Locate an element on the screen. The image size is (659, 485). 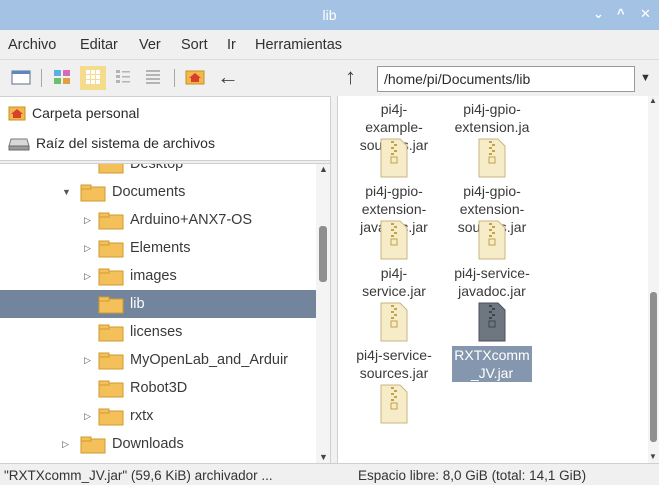
minimize-button: ⌄ is located at coordinates (598, 14).